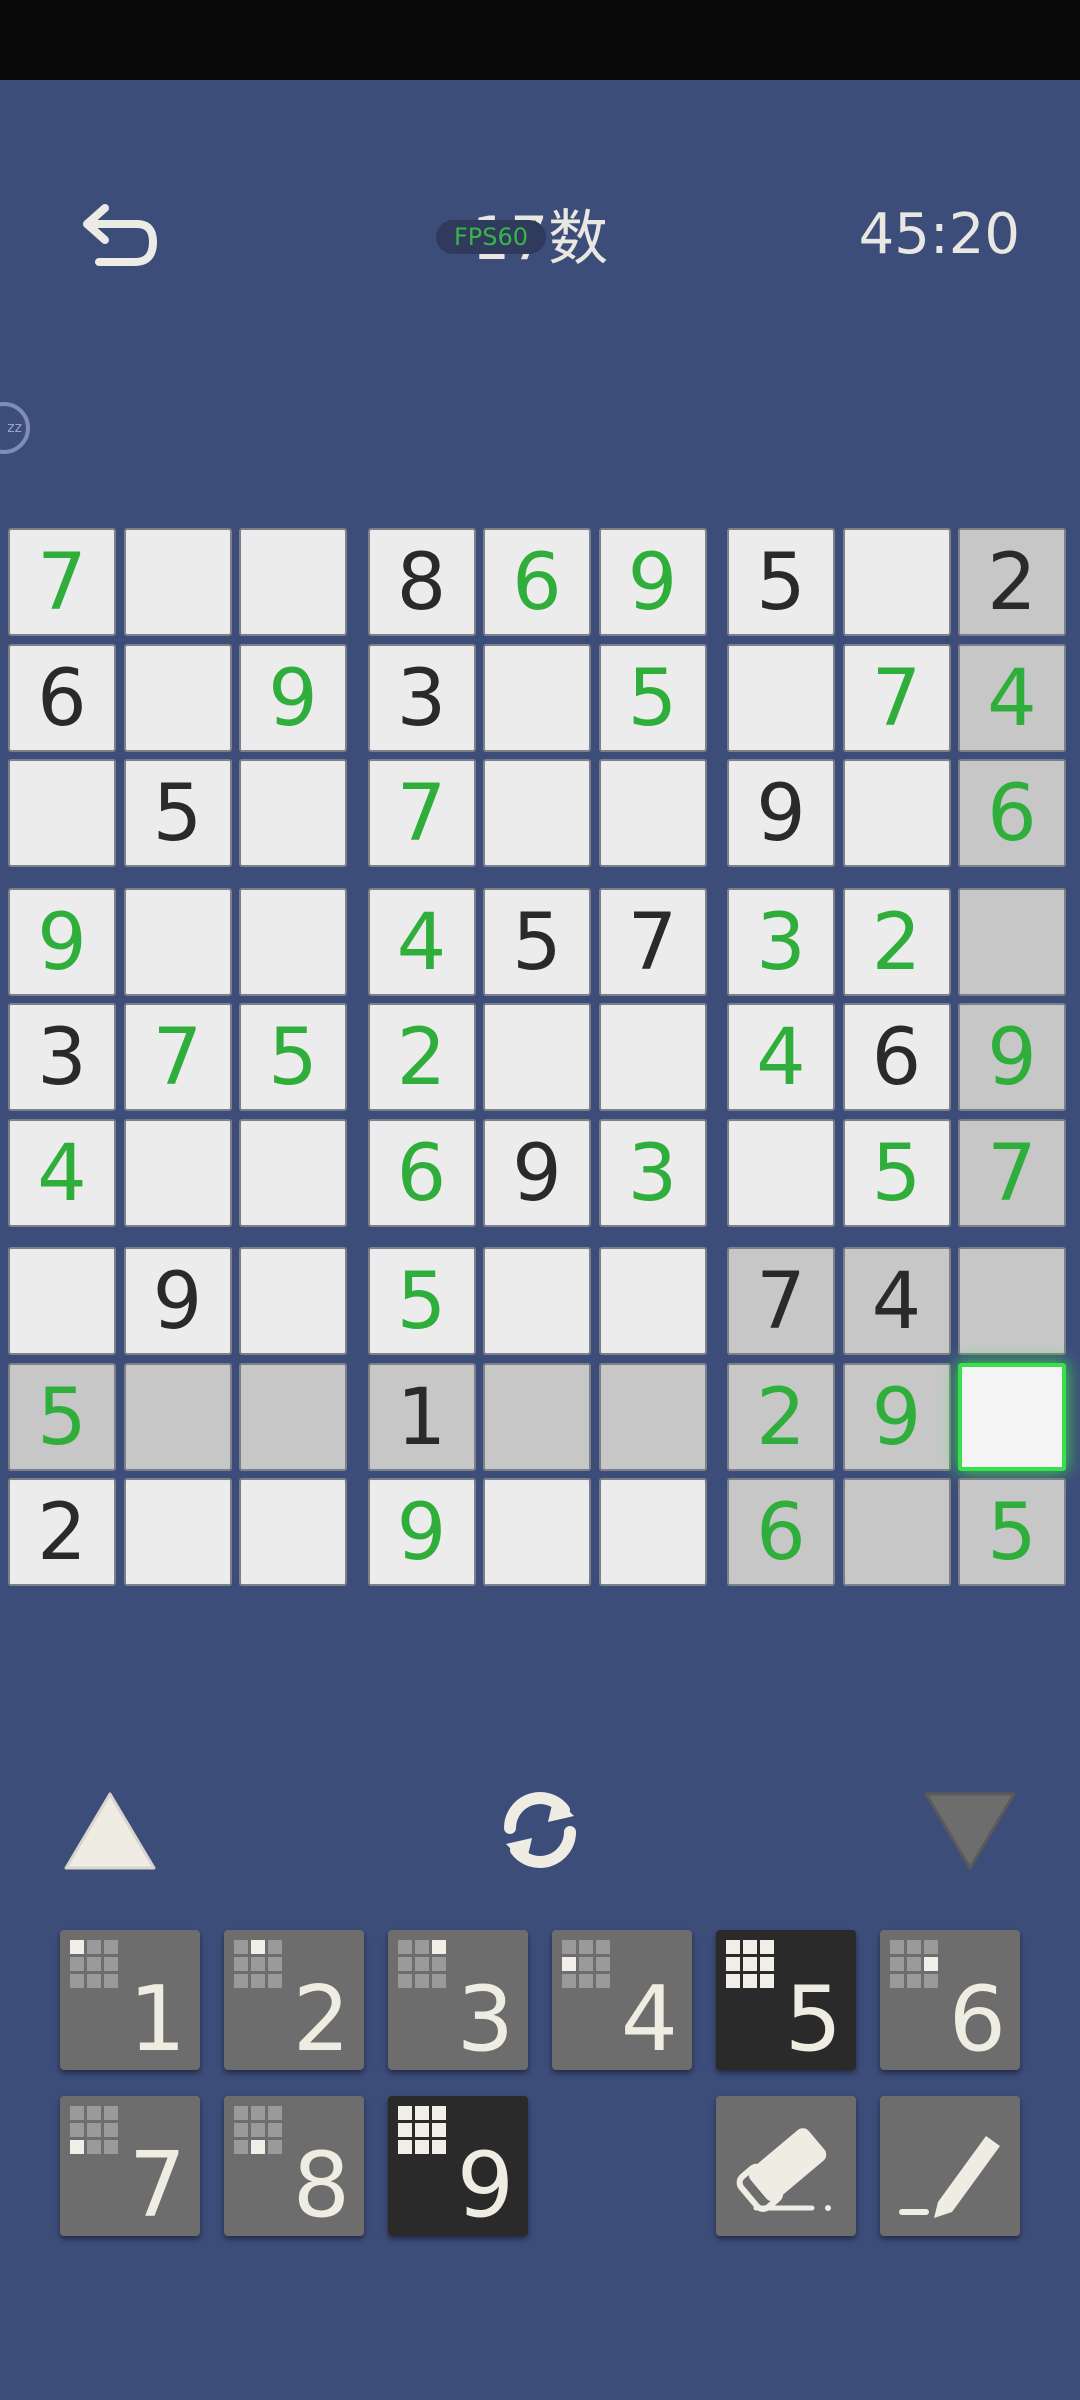 The height and width of the screenshot is (2400, 1080). Describe the element at coordinates (652, 941) in the screenshot. I see `sudoku-cell-r4c6: 7` at that location.